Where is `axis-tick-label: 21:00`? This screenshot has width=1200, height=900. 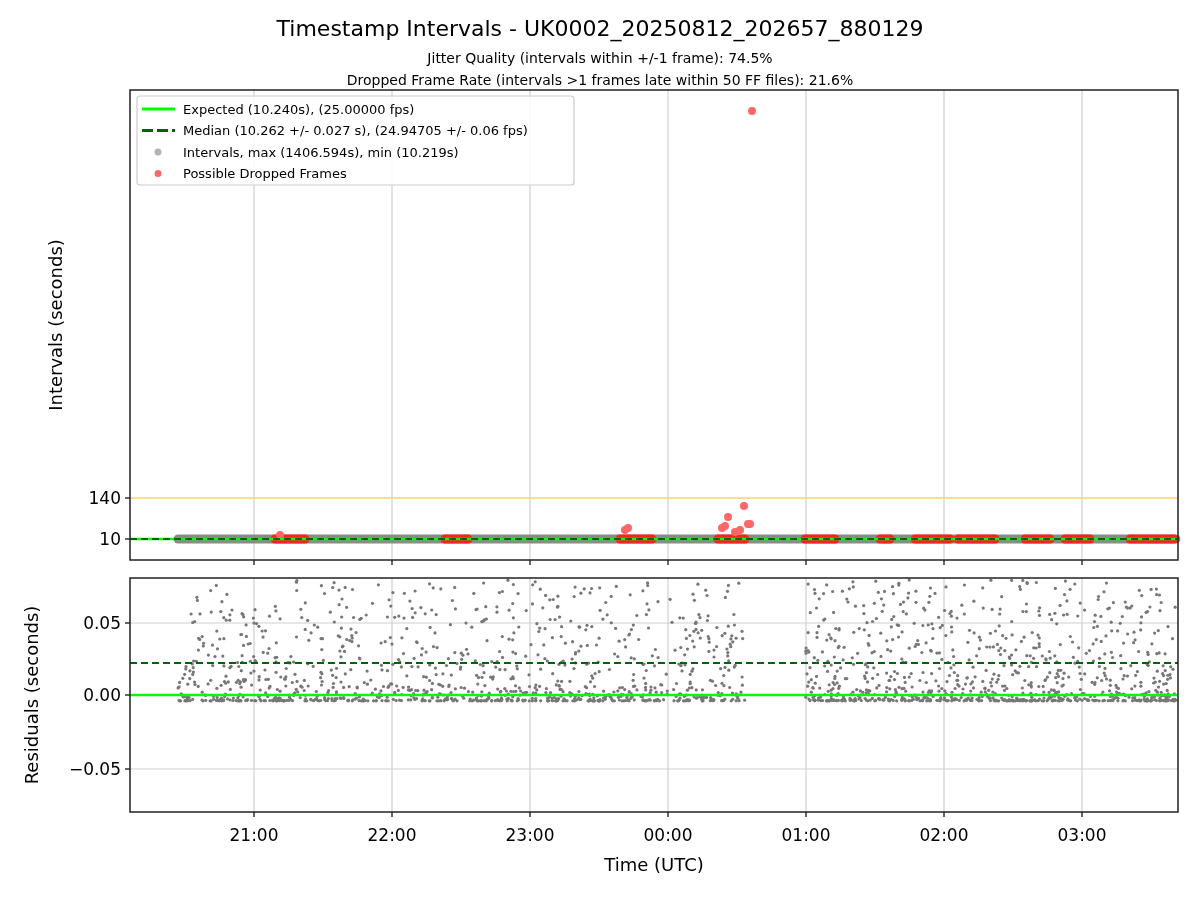
axis-tick-label: 21:00 is located at coordinates (254, 835).